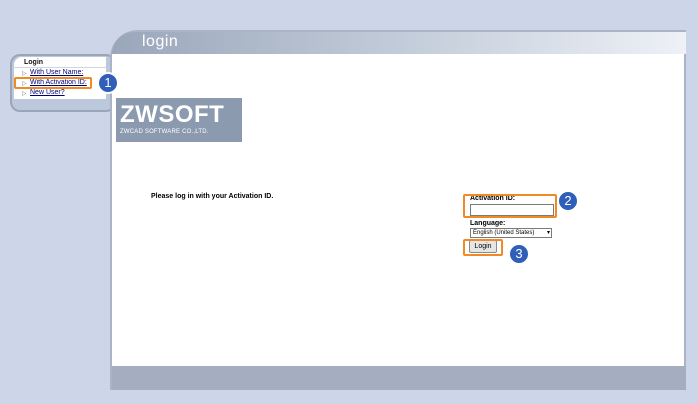  Describe the element at coordinates (24, 94) in the screenshot. I see `arrow-right-icon: ▷` at that location.